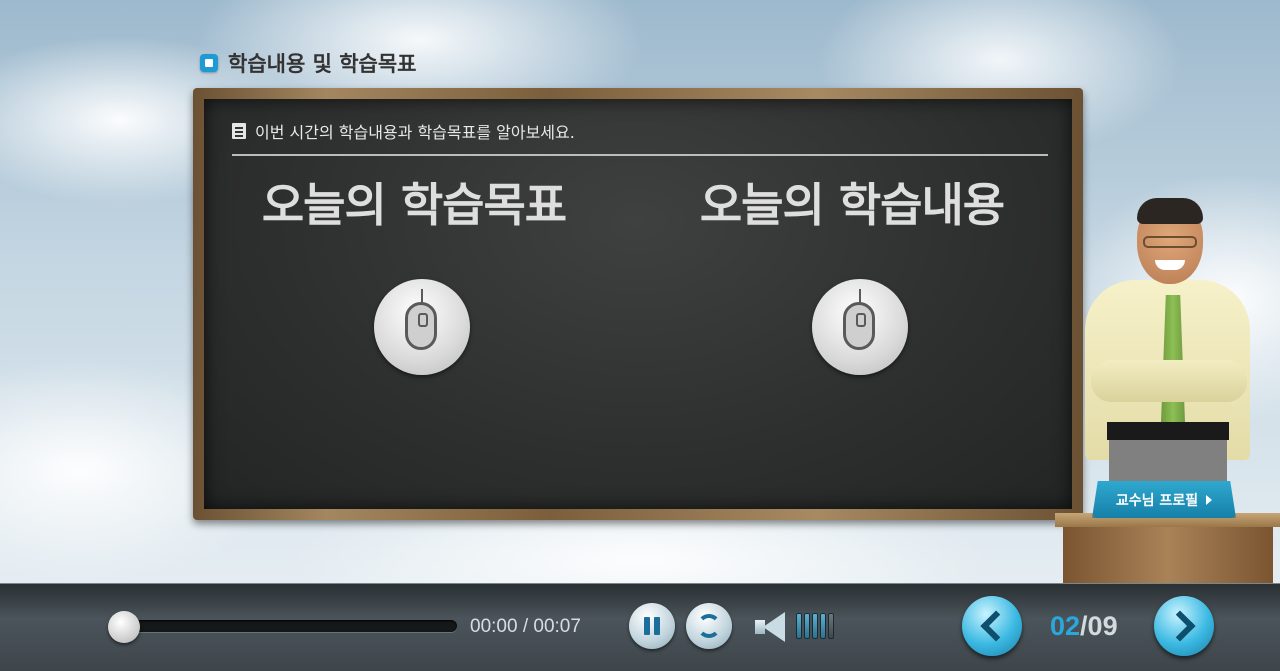  Describe the element at coordinates (770, 627) in the screenshot. I see `speaker-icon` at that location.